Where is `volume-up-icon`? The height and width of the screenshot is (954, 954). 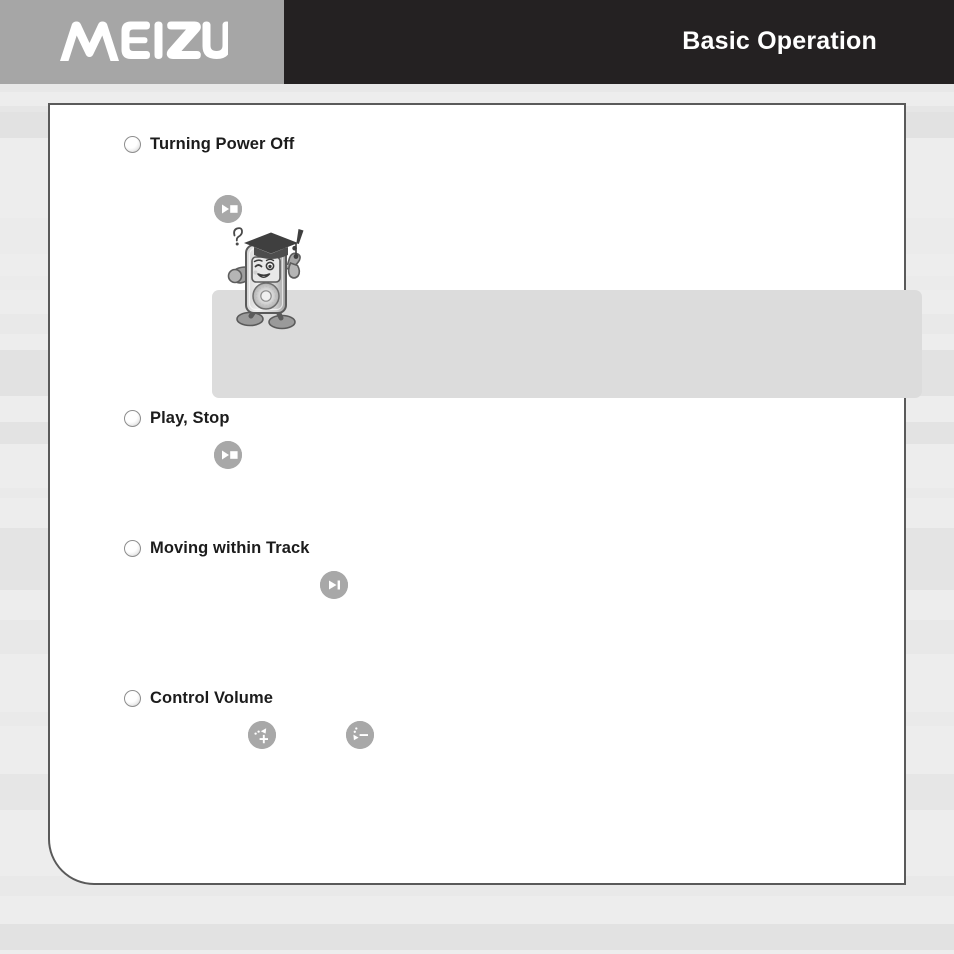 volume-up-icon is located at coordinates (262, 735).